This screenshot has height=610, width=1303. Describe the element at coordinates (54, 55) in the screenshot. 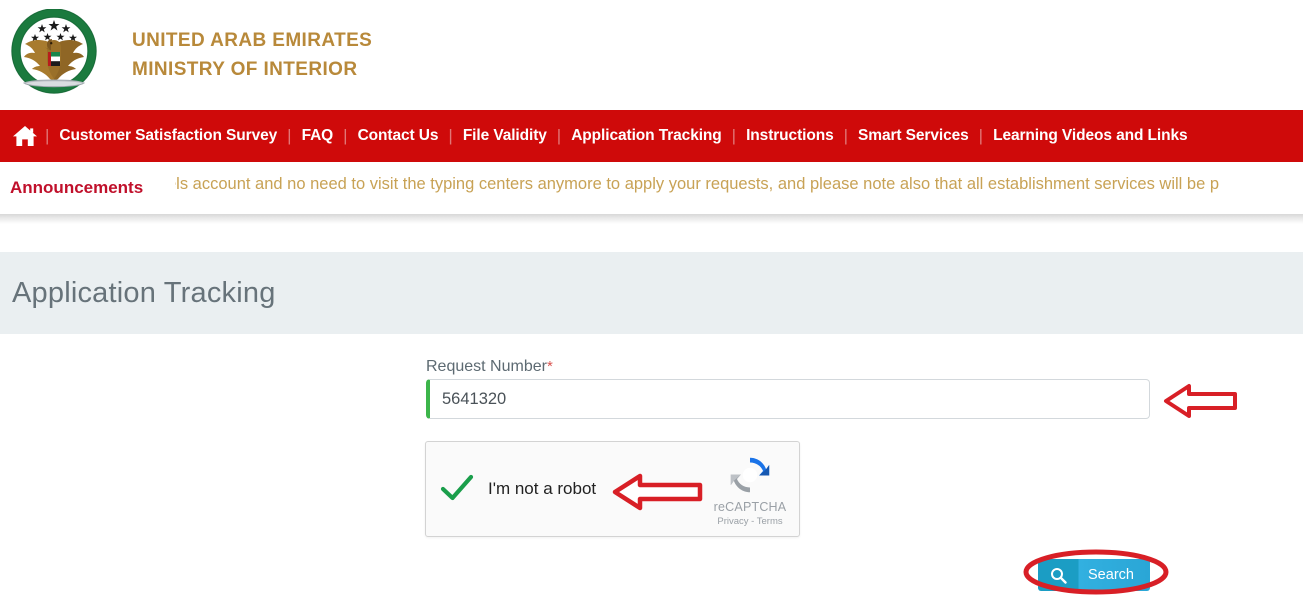

I see `uae-moi-emblem-icon` at that location.